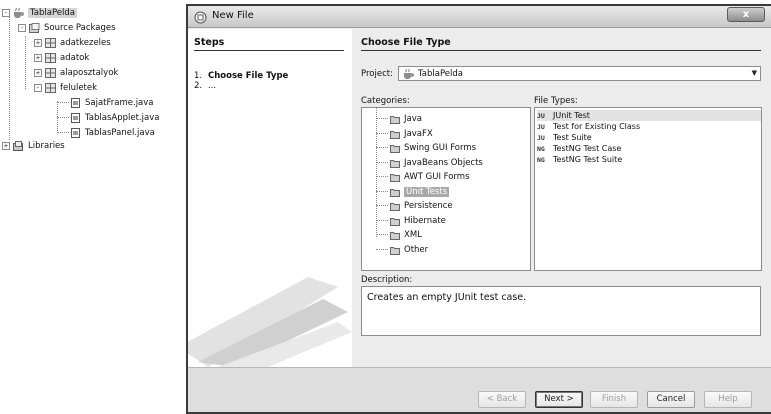 The height and width of the screenshot is (414, 771). I want to click on tree-node-project: - TablaPelda, so click(39, 13).